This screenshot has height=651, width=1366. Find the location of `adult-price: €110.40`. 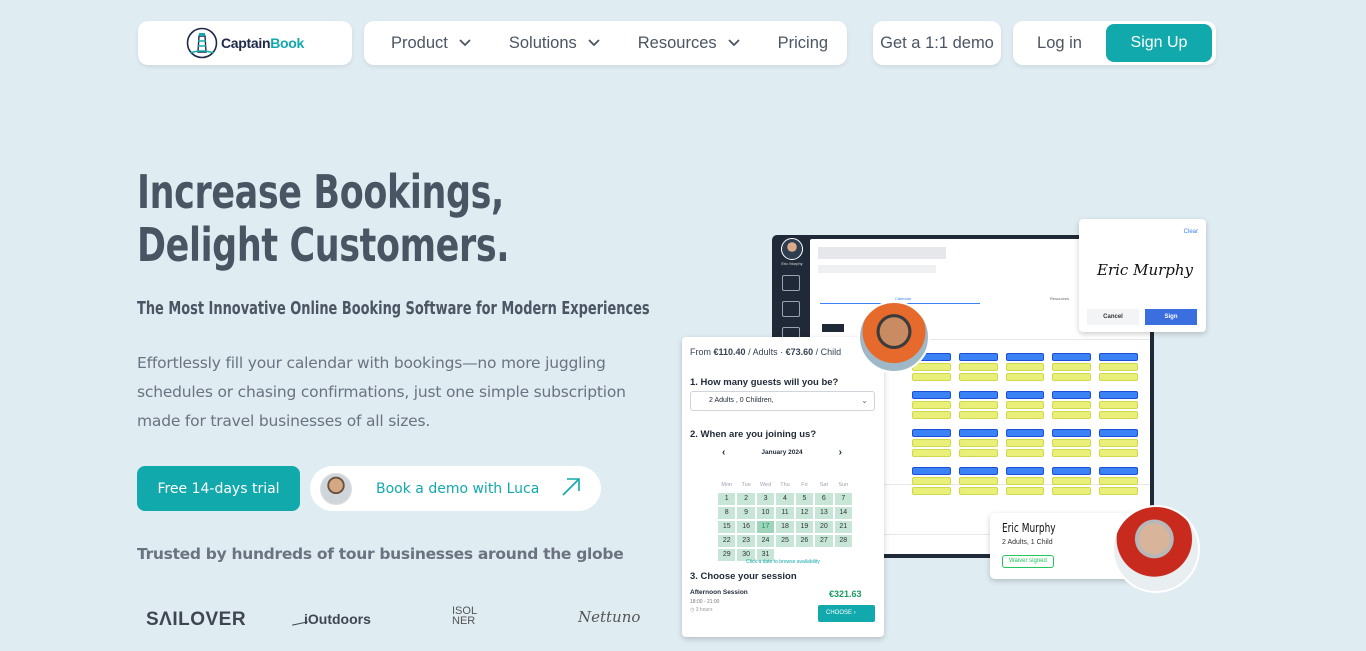

adult-price: €110.40 is located at coordinates (729, 352).